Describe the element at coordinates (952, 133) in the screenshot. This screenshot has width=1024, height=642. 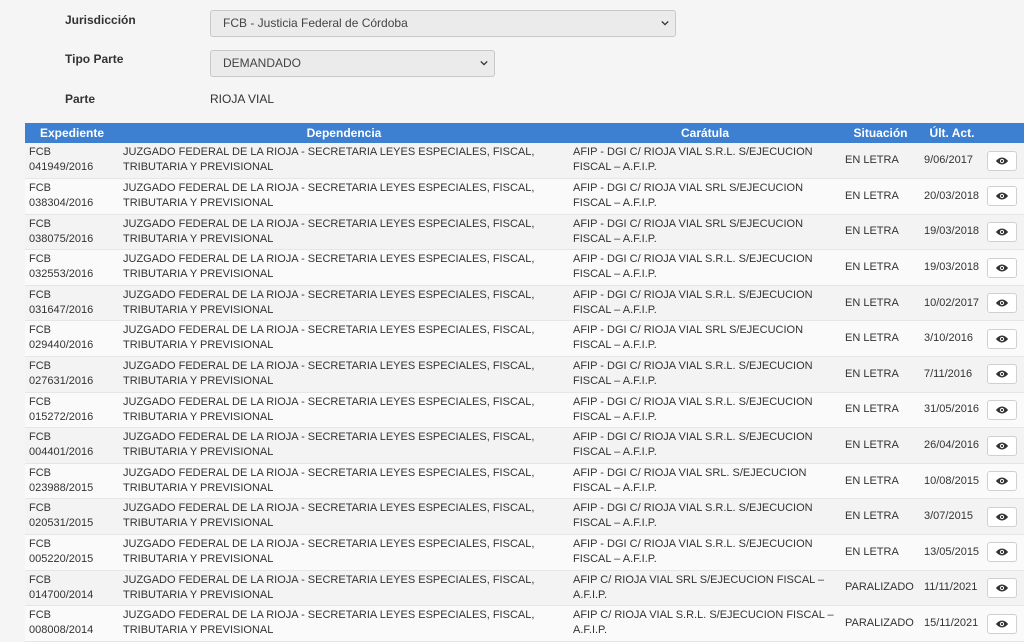
I see `header-ult-act: Últ. Act.` at that location.